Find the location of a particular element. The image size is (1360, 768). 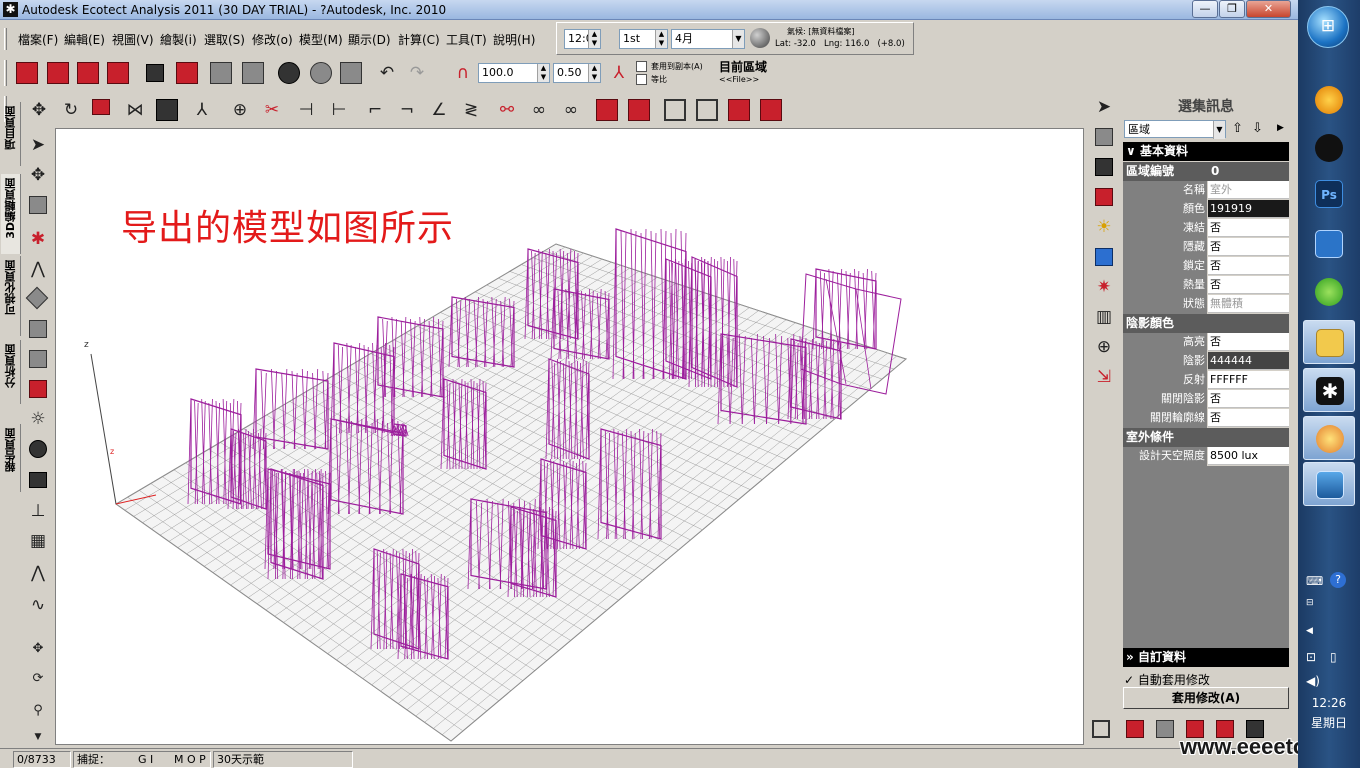

light-icon: ☼ is located at coordinates (38, 419).